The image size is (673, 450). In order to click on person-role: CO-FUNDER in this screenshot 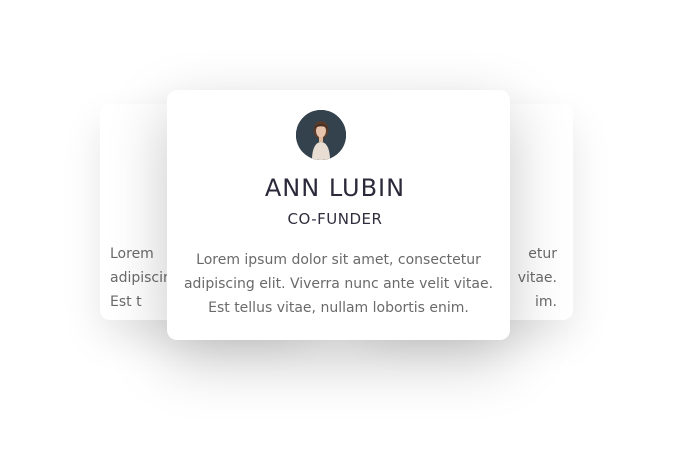, I will do `click(335, 219)`.